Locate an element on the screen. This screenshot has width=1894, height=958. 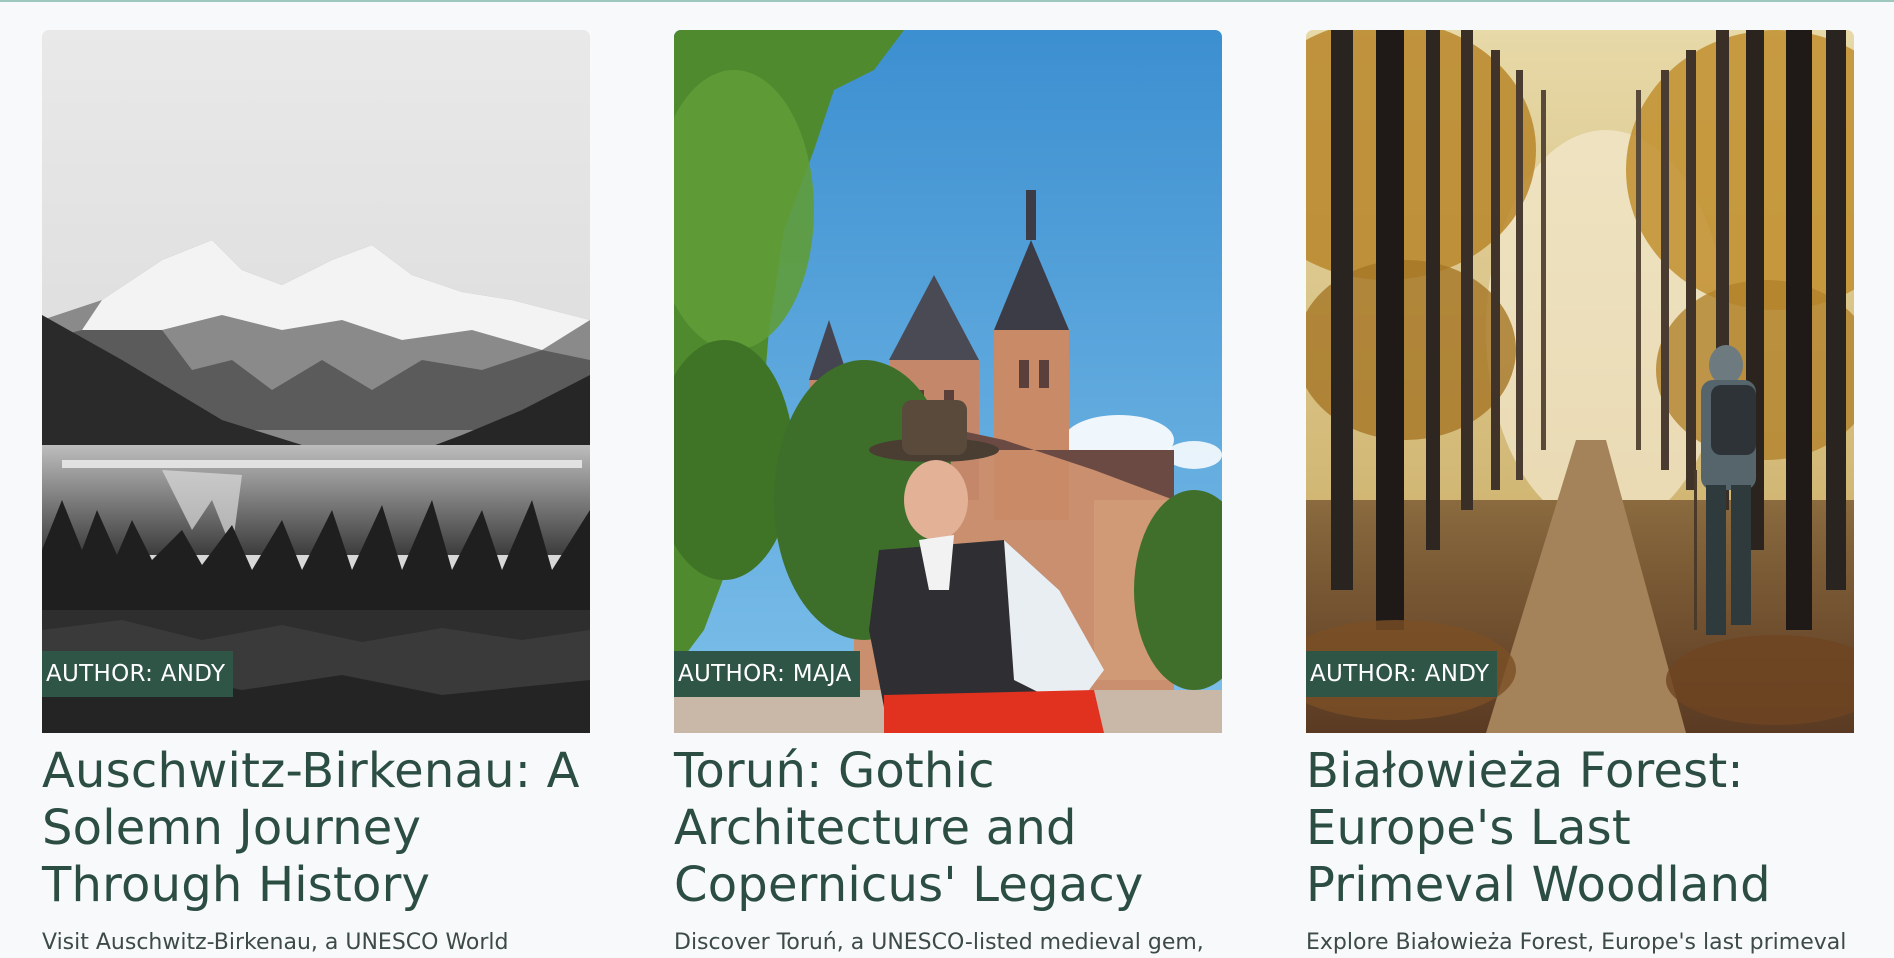
author-badge: AUTHOR: MAJA is located at coordinates (767, 674).